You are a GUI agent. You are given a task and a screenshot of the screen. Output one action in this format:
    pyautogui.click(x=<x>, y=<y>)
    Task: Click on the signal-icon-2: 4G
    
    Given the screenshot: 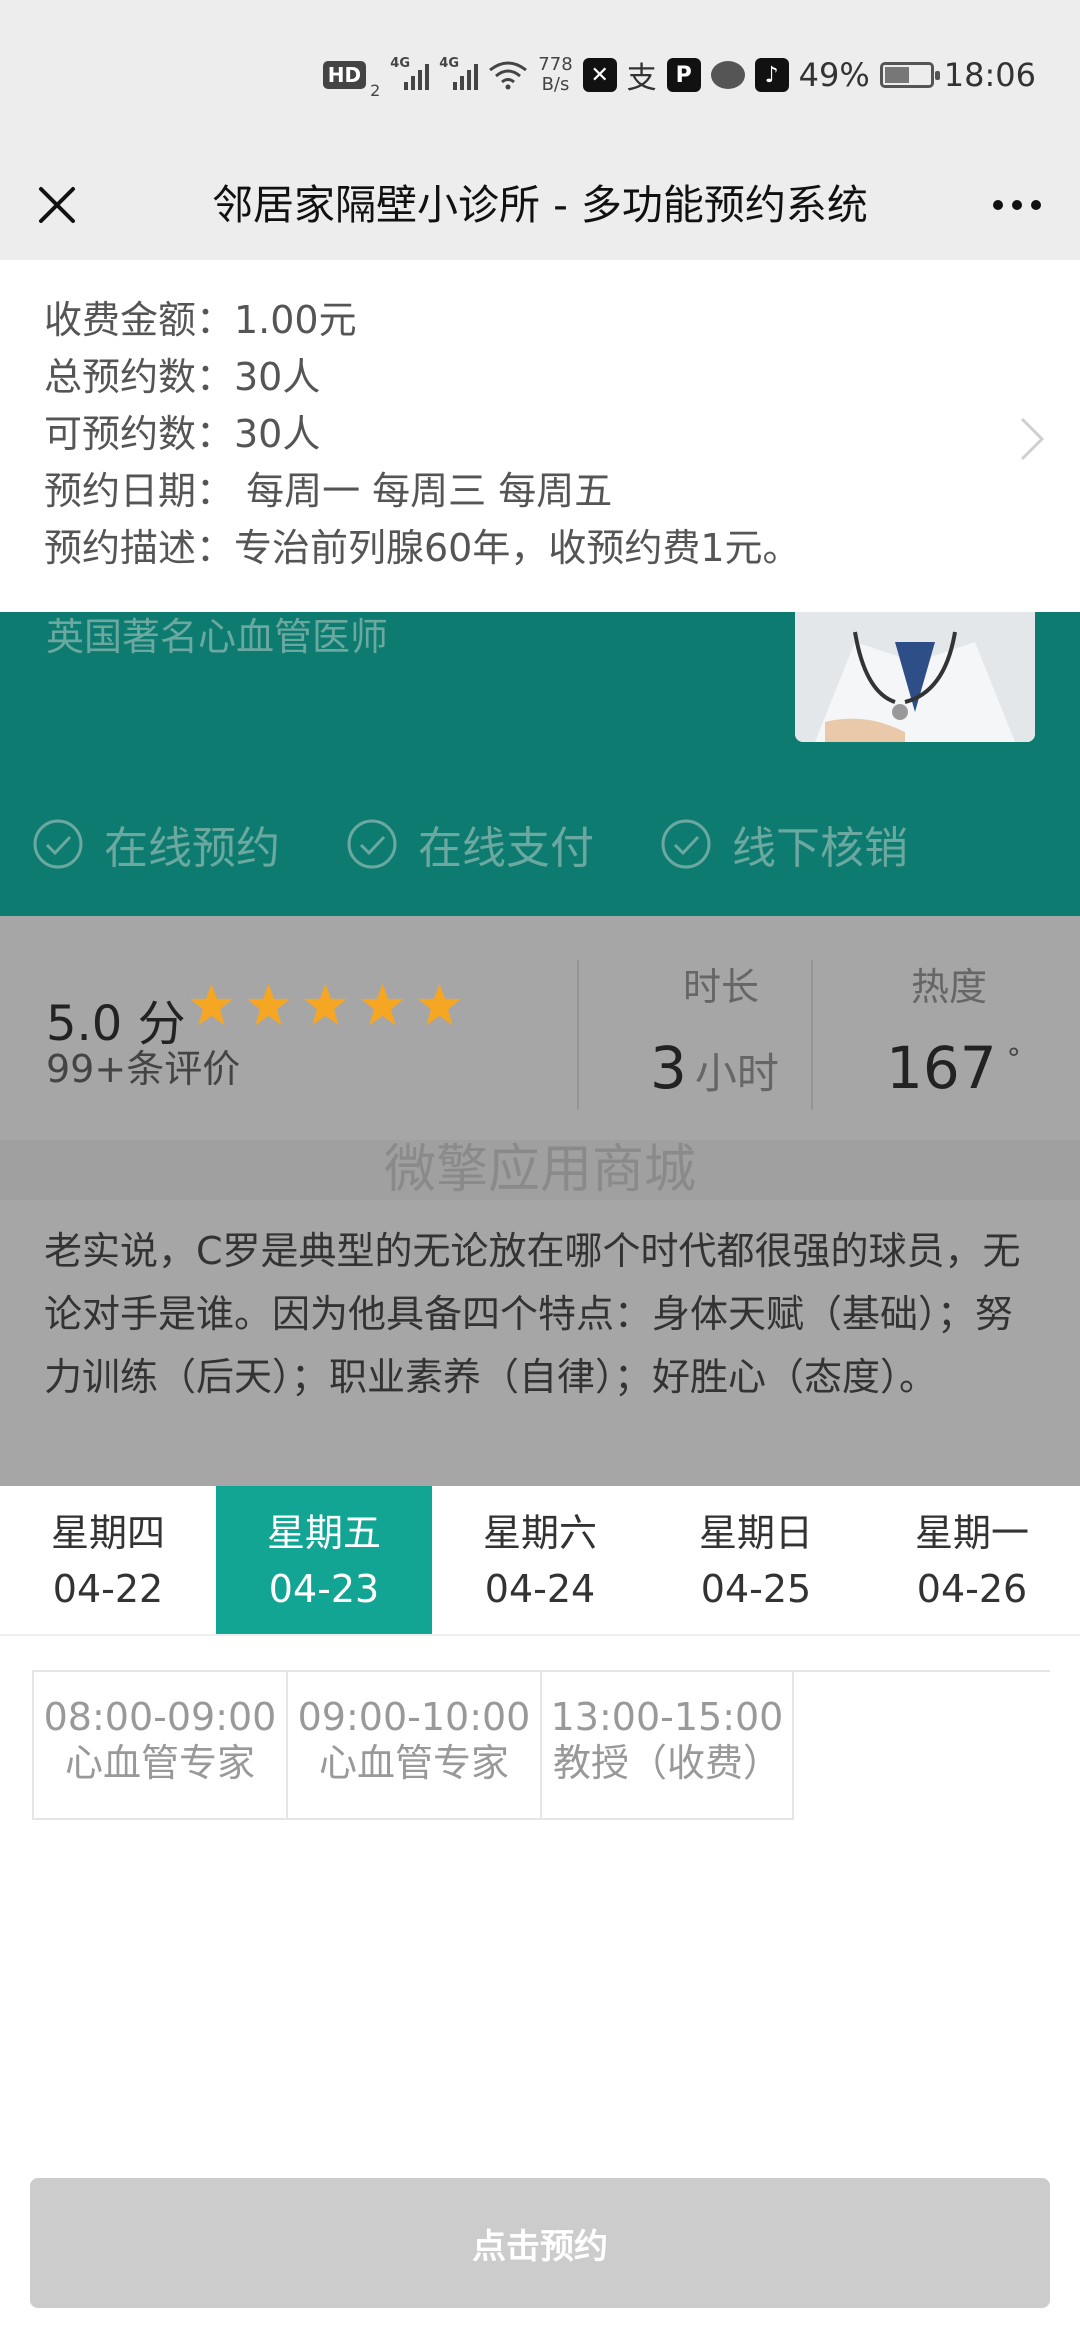 What is the action you would take?
    pyautogui.click(x=459, y=73)
    